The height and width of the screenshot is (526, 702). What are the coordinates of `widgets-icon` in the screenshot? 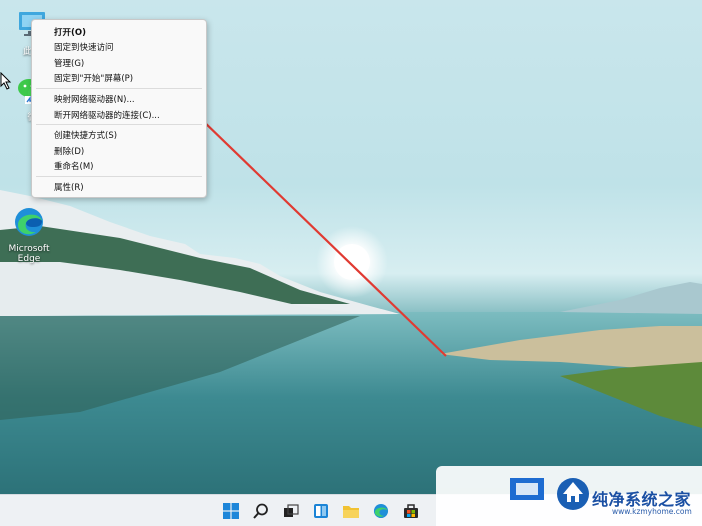 It's located at (321, 511).